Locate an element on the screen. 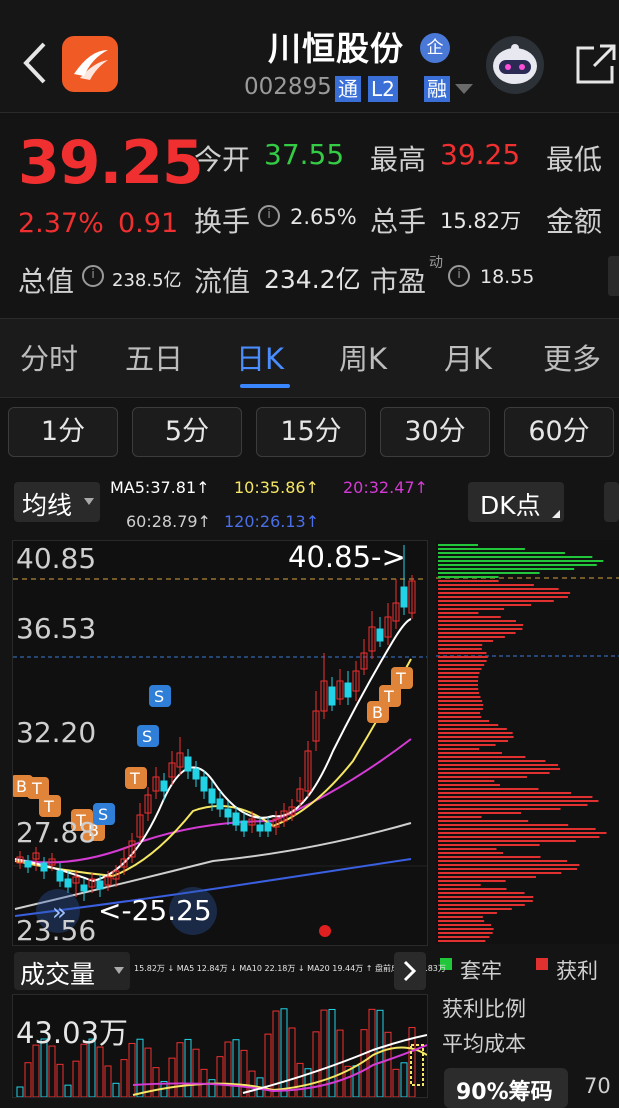  tab-monthly-k: 月K is located at coordinates (468, 357).